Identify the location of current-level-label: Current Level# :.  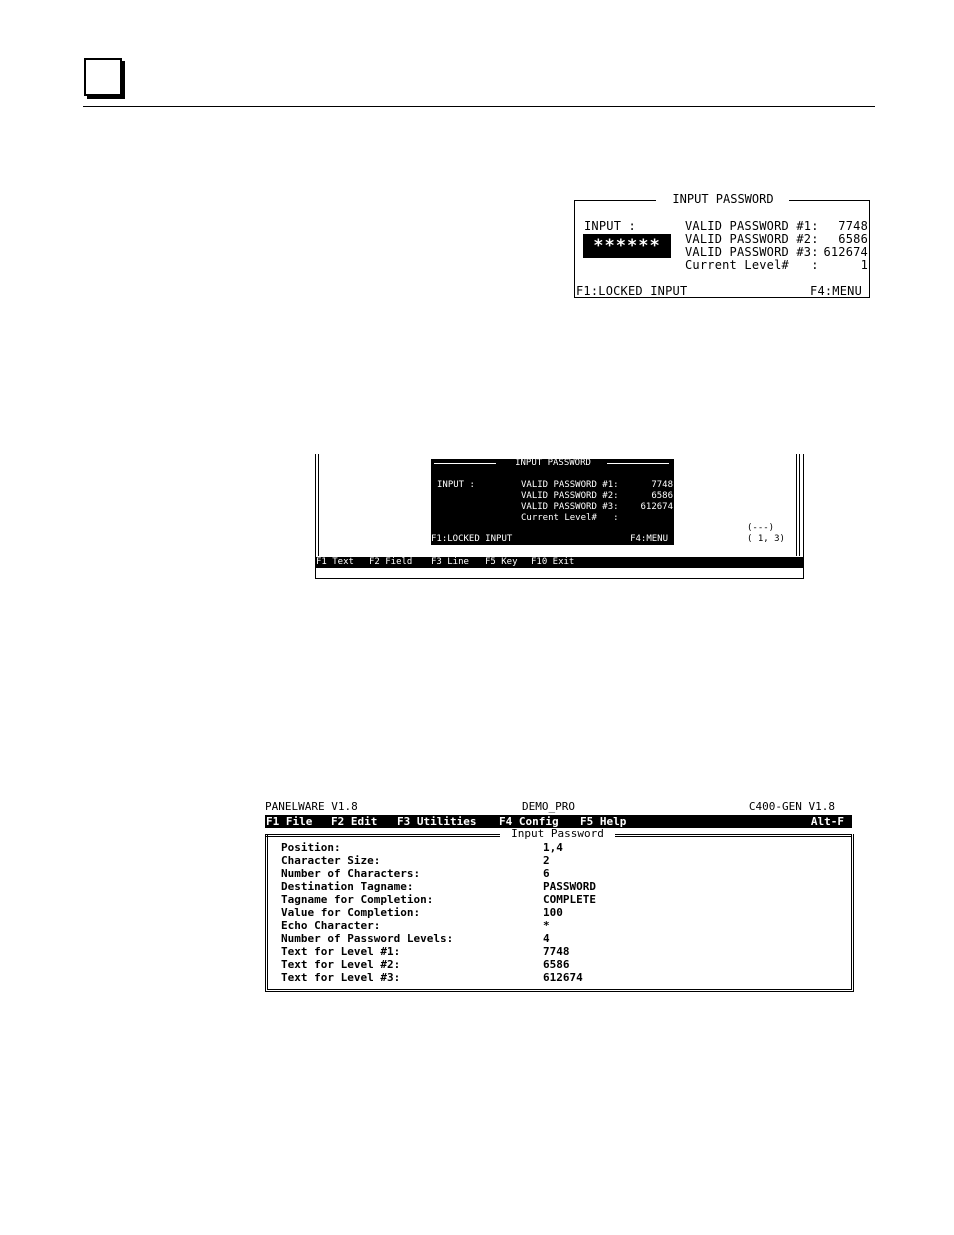
(752, 265).